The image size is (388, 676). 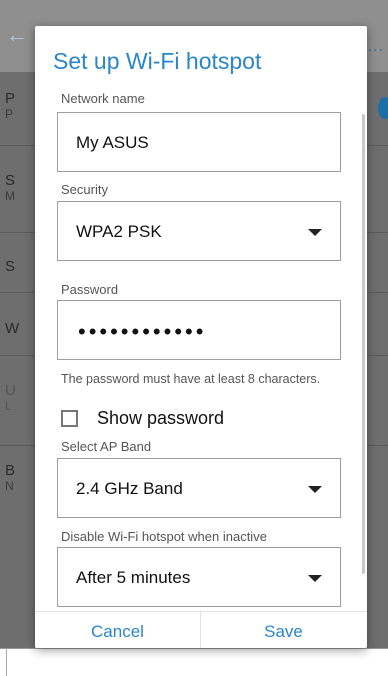 What do you see at coordinates (199, 577) in the screenshot?
I see `disable-inactive-dropdown: After 5 minutes` at bounding box center [199, 577].